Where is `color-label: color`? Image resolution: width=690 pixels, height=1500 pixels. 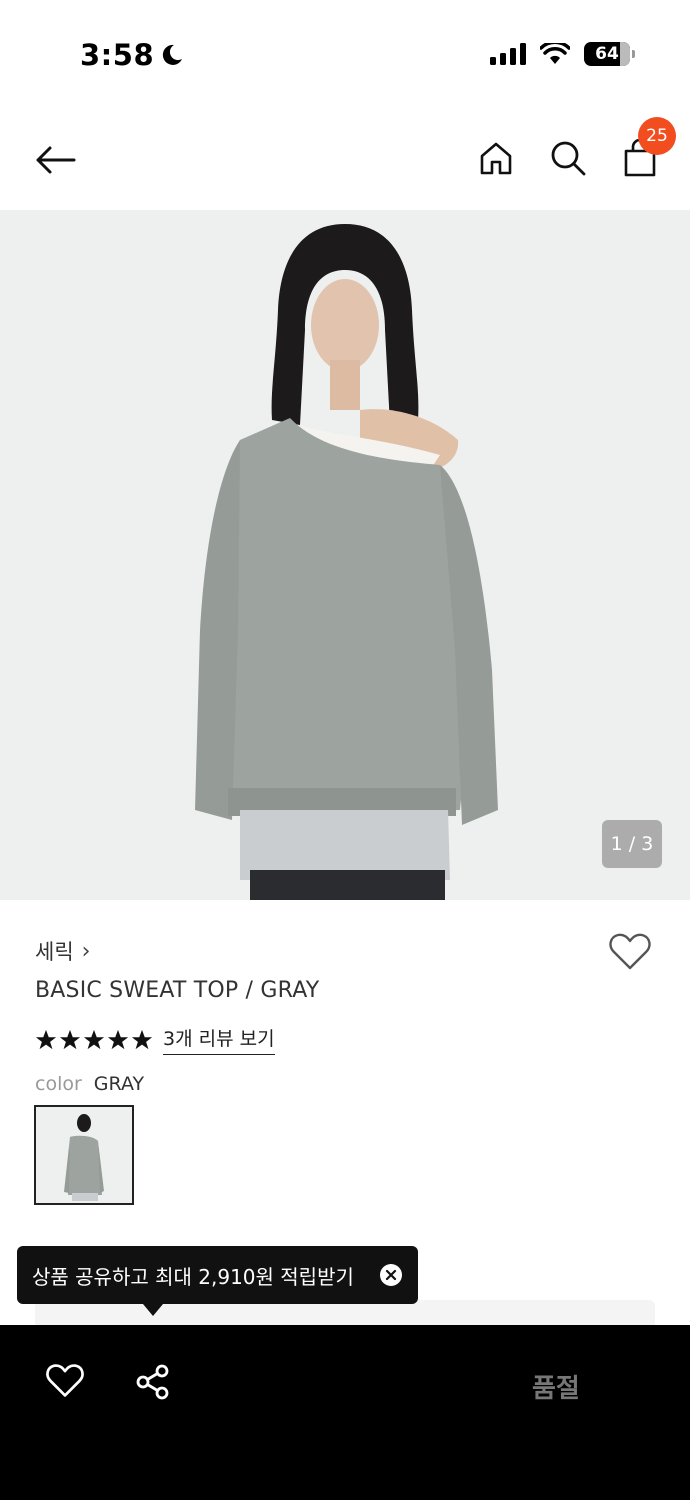 color-label: color is located at coordinates (58, 1084).